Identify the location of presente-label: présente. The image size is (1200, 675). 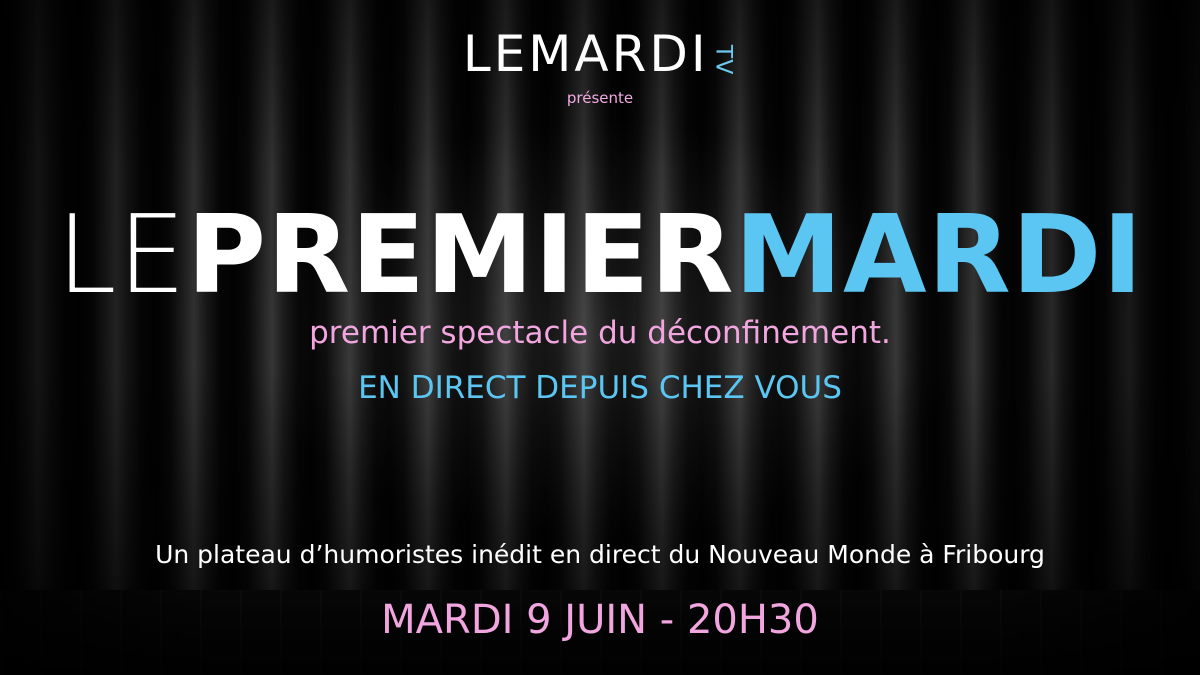
(600, 98).